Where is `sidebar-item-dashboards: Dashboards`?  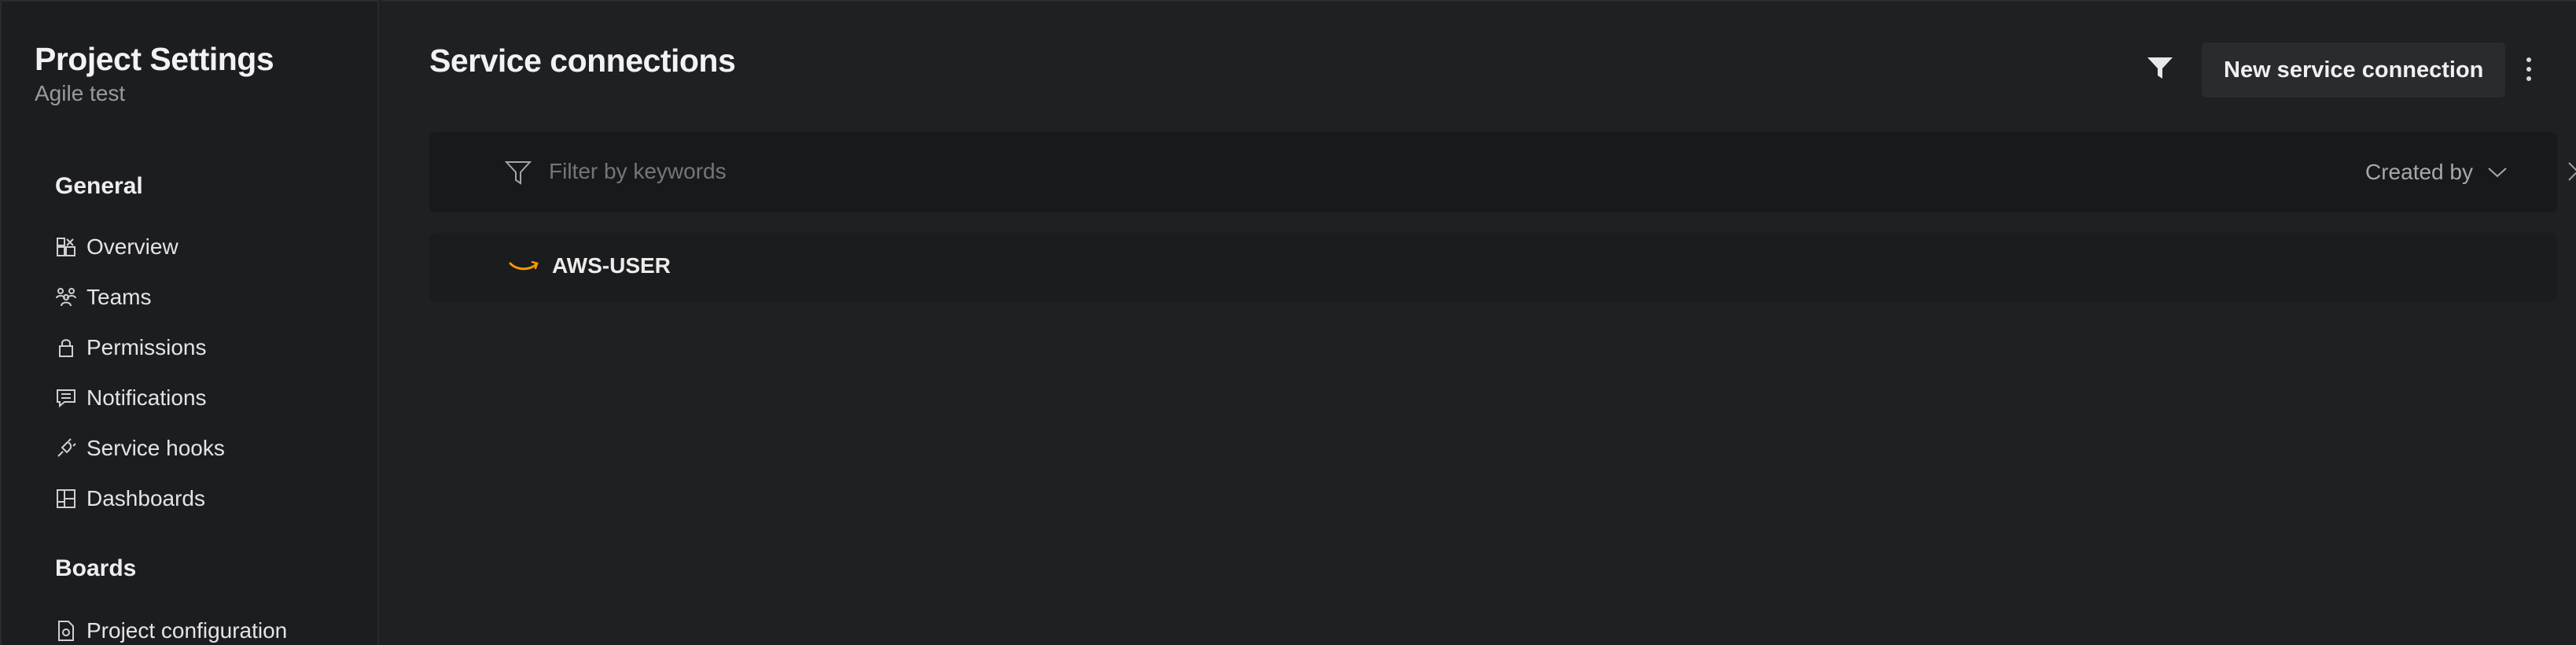 sidebar-item-dashboards: Dashboards is located at coordinates (130, 499).